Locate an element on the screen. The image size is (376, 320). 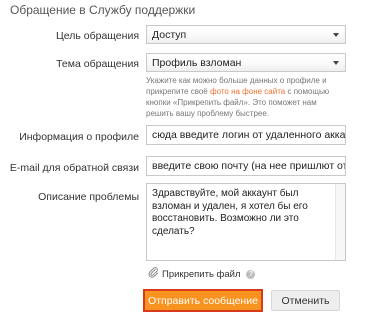
reason-select: Доступ is located at coordinates (246, 34).